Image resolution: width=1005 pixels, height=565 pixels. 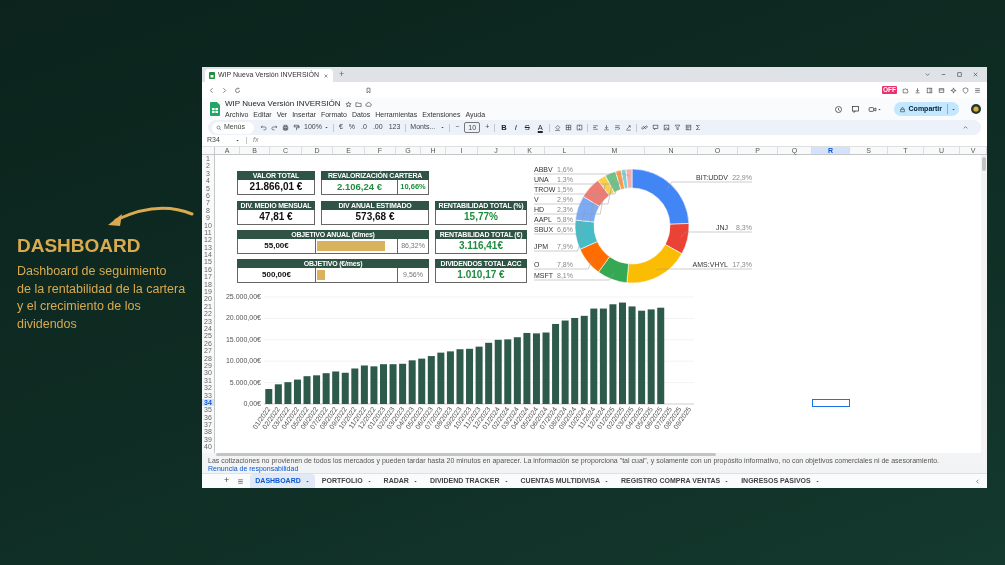 What do you see at coordinates (276, 217) in the screenshot?
I see `kpi-value: 47,81 €` at bounding box center [276, 217].